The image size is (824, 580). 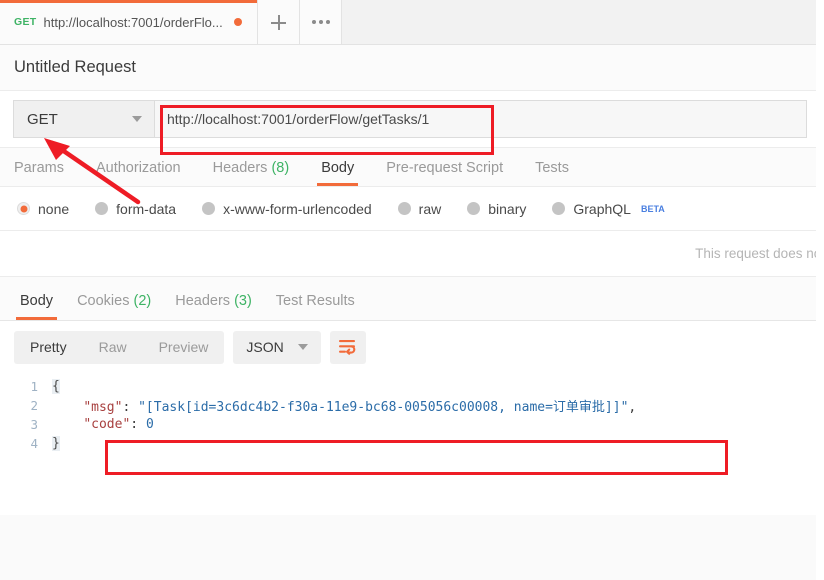 What do you see at coordinates (652, 208) in the screenshot?
I see `beta-badge: BETA` at bounding box center [652, 208].